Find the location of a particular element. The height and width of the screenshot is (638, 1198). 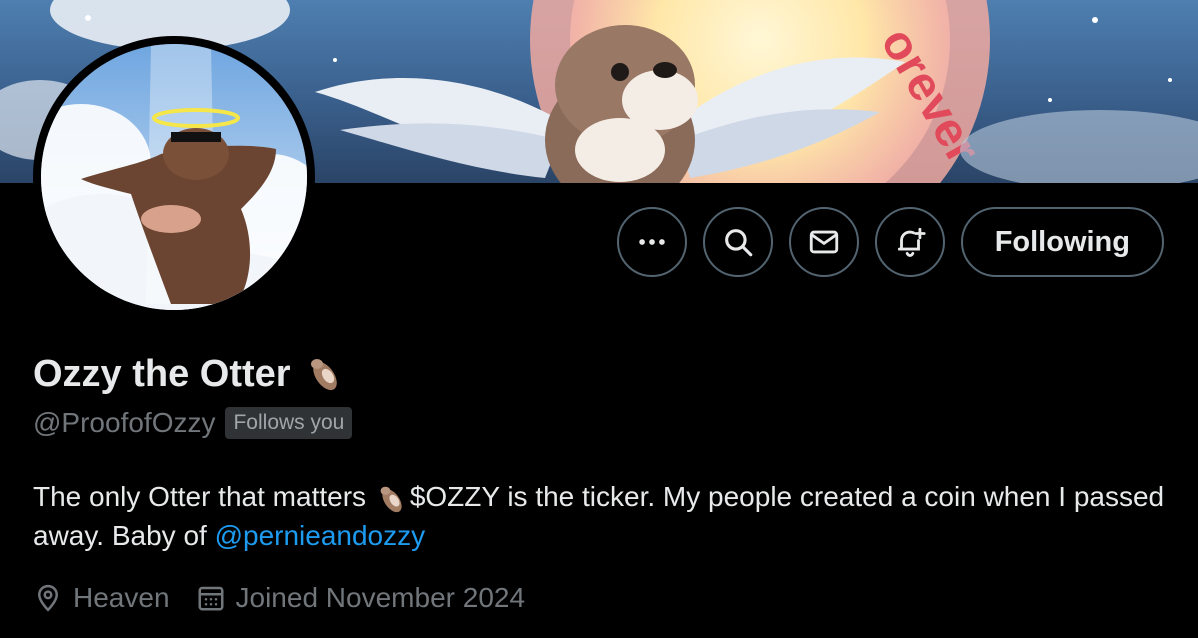

search-button is located at coordinates (737, 242).